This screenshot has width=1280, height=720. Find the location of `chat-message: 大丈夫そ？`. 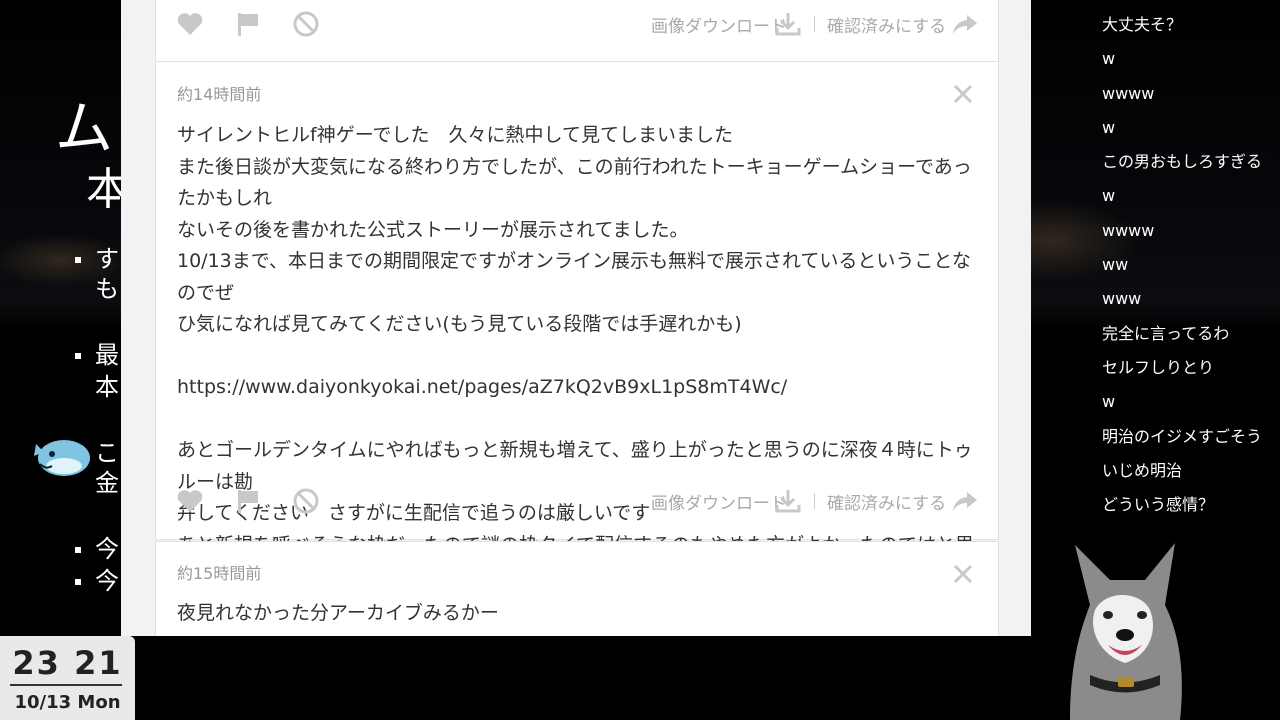

chat-message: 大丈夫そ？ is located at coordinates (1142, 24).